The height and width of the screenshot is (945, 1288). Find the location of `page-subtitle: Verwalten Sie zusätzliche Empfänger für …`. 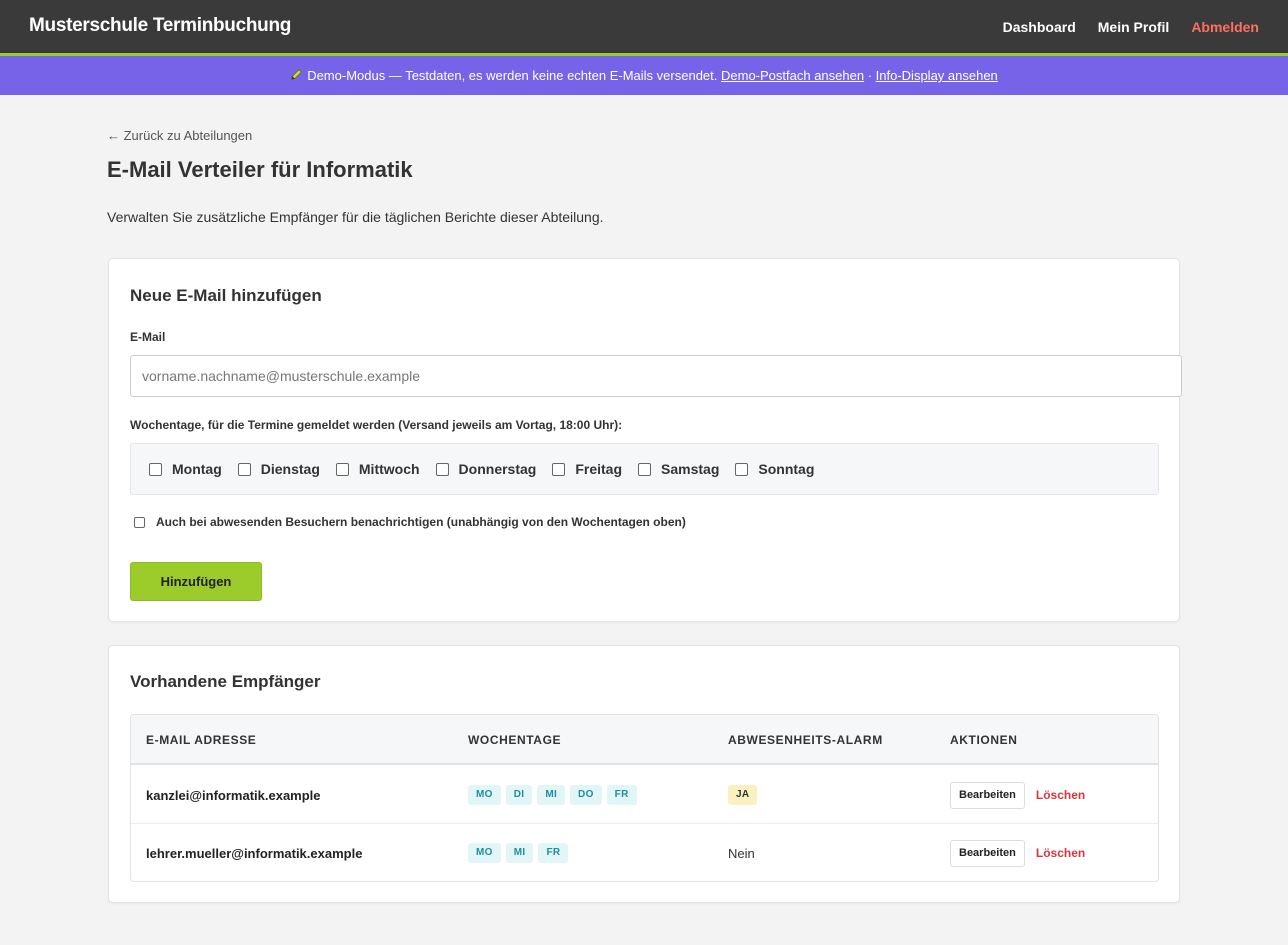

page-subtitle: Verwalten Sie zusätzliche Empfänger für … is located at coordinates (355, 217).